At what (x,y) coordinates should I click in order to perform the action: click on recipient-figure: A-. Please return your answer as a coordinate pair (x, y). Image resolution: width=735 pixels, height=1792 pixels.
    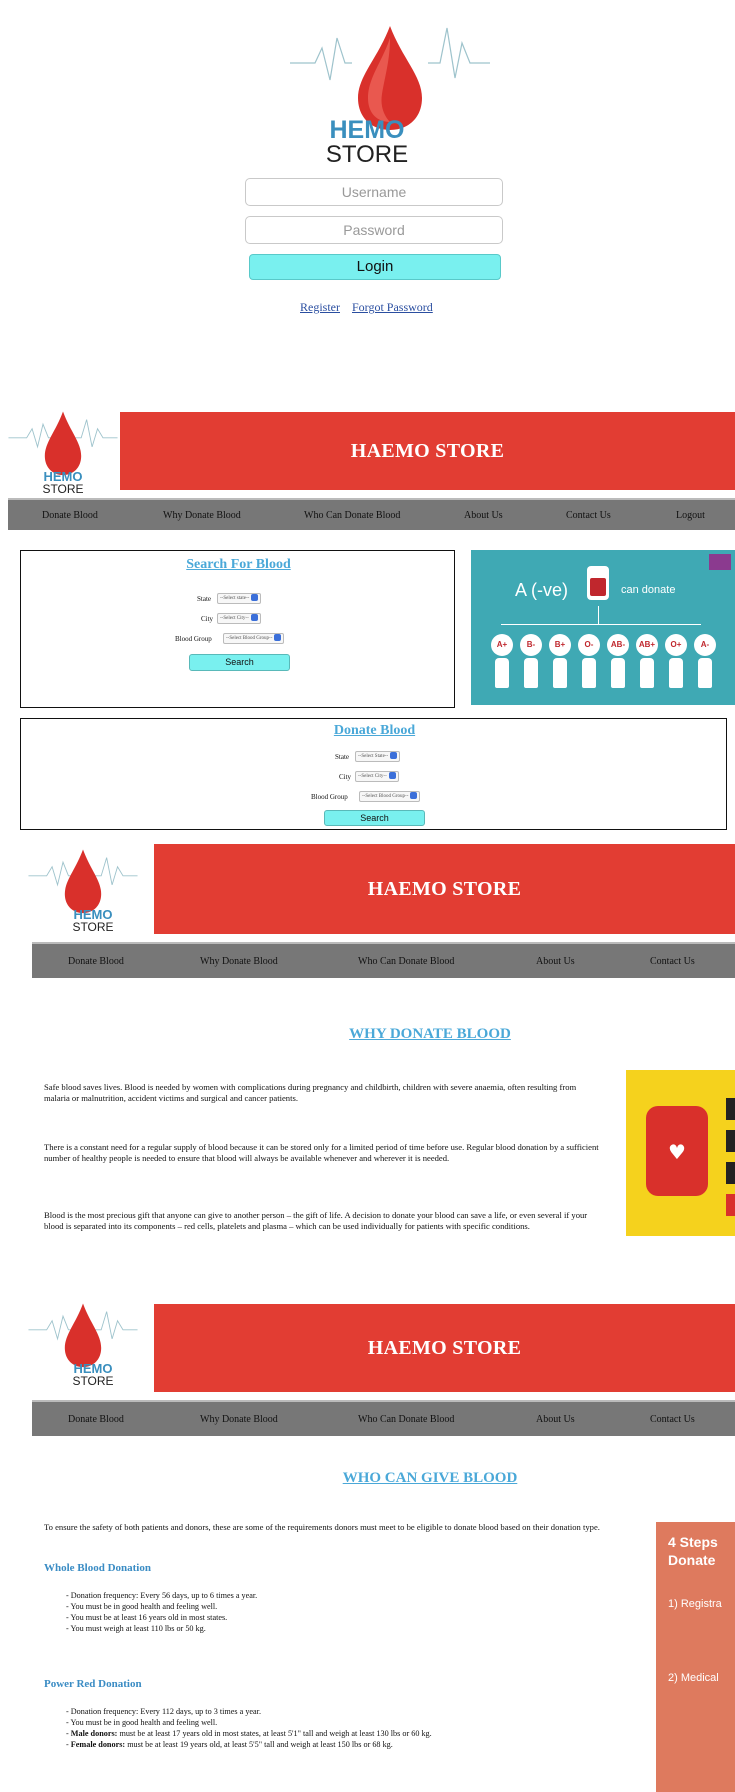
    Looking at the image, I should click on (705, 662).